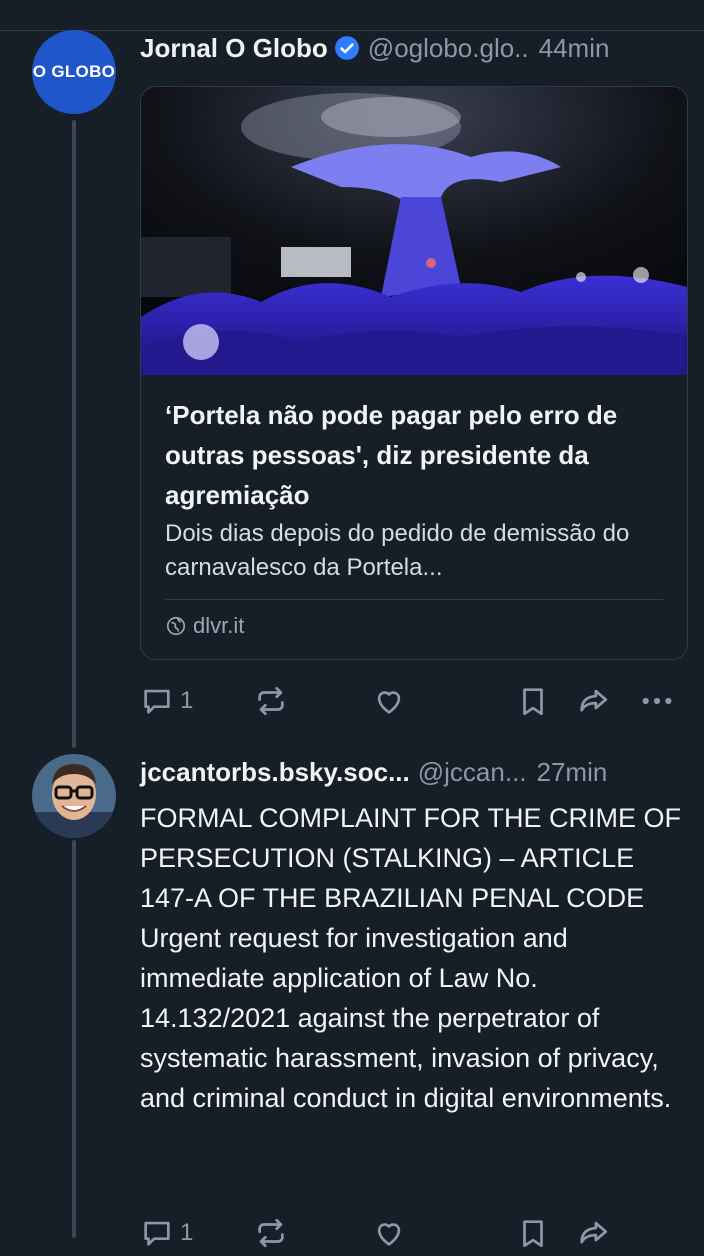 The width and height of the screenshot is (704, 1256). What do you see at coordinates (74, 434) in the screenshot?
I see `thread-line` at bounding box center [74, 434].